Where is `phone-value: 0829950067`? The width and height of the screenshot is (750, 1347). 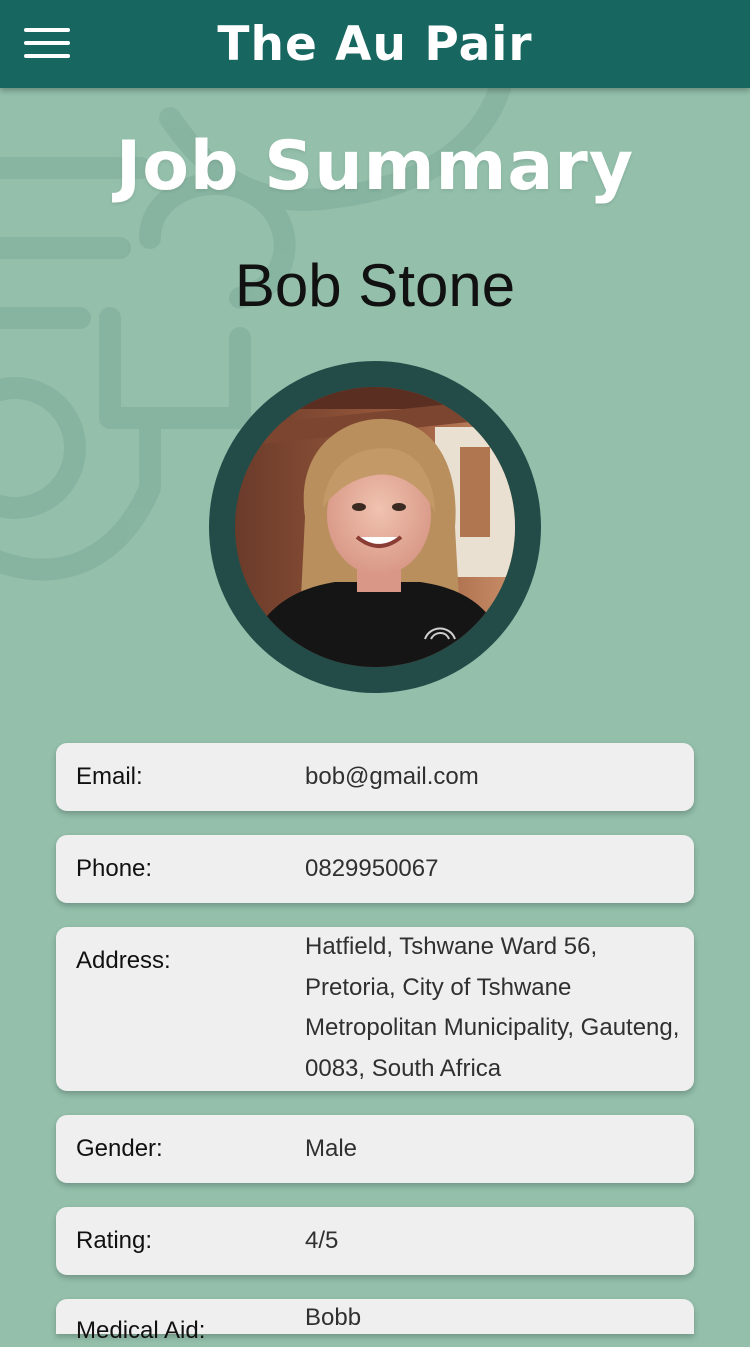
phone-value: 0829950067 is located at coordinates (372, 868).